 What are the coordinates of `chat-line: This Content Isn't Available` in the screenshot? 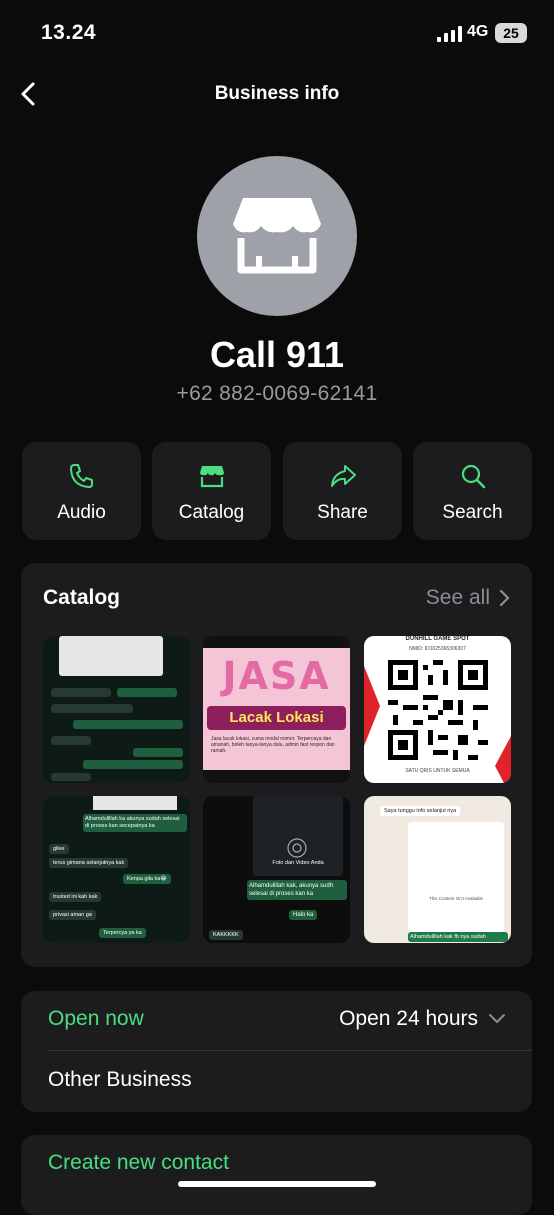 It's located at (456, 898).